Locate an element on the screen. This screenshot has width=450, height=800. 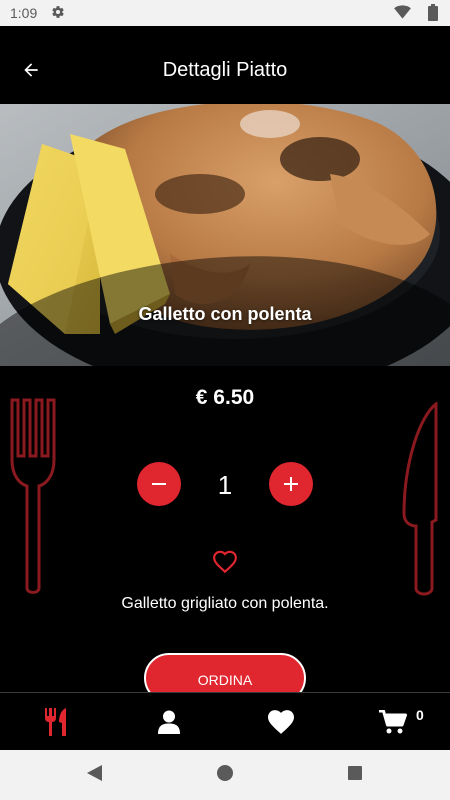
nav-item-menu is located at coordinates (56, 722).